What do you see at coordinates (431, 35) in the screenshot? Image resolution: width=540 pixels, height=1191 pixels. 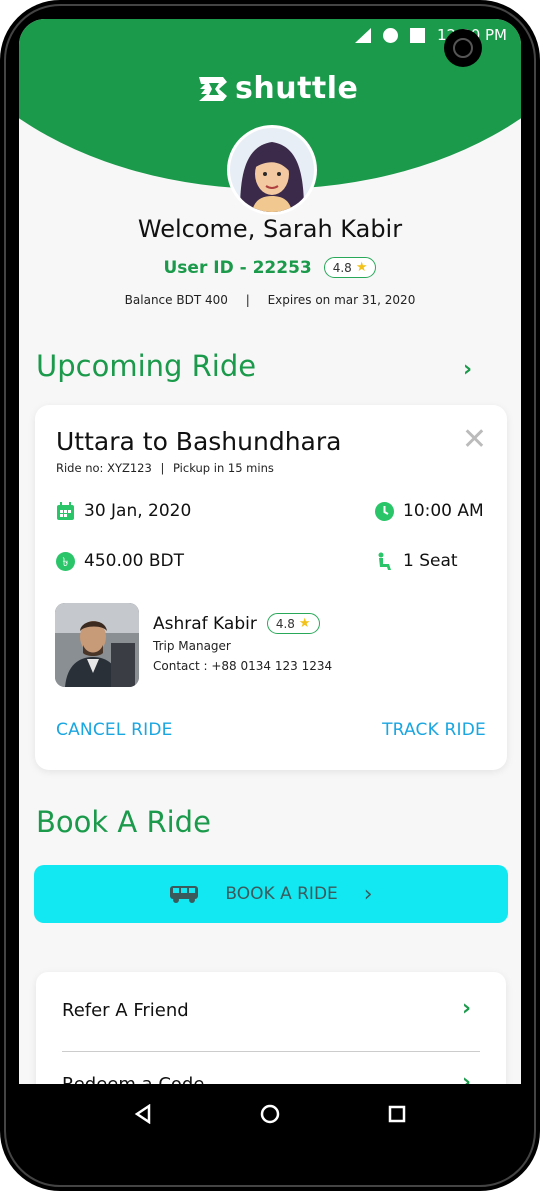 I see `status-bar: 12:30 PM` at bounding box center [431, 35].